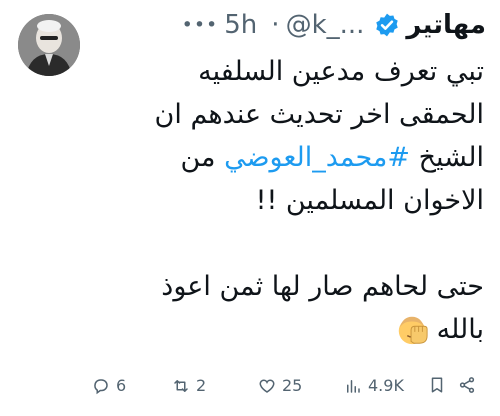 This screenshot has width=500, height=416. I want to click on tweet-line: بالله, so click(289, 329).